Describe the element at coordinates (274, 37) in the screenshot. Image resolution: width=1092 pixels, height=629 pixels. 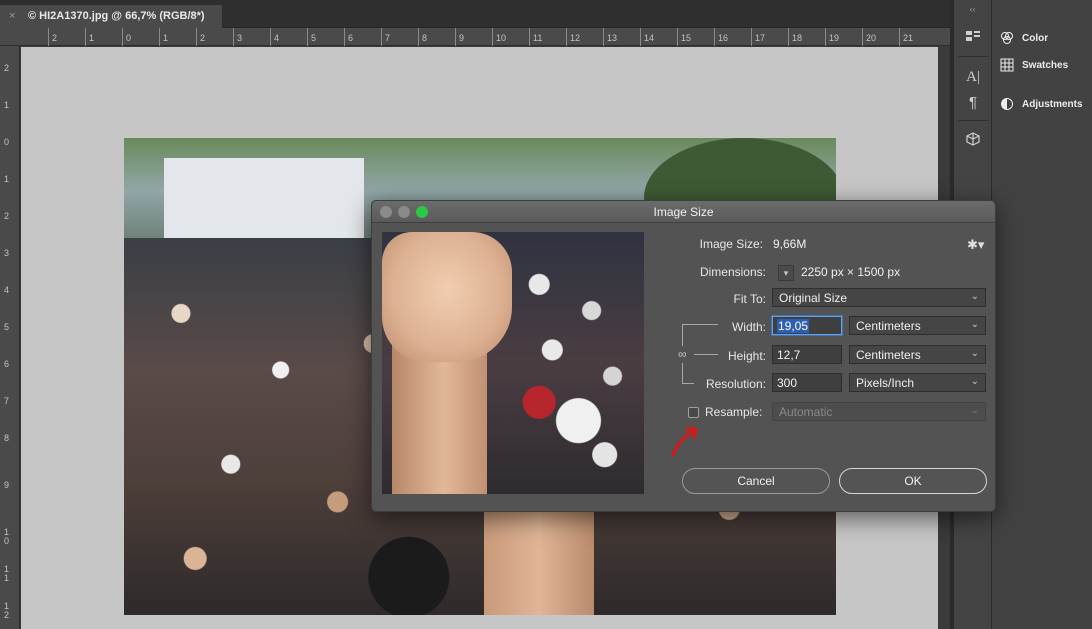
I see `ruler-h-tick: 4` at that location.